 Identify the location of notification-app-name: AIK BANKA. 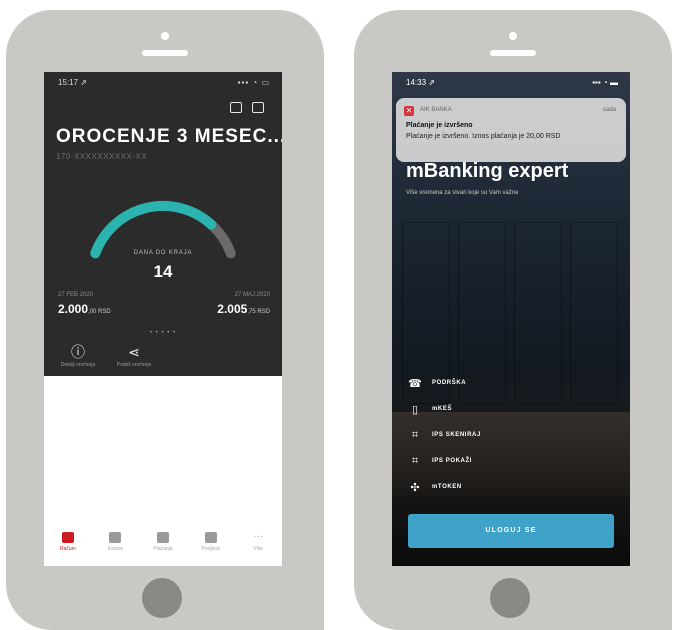
(436, 110).